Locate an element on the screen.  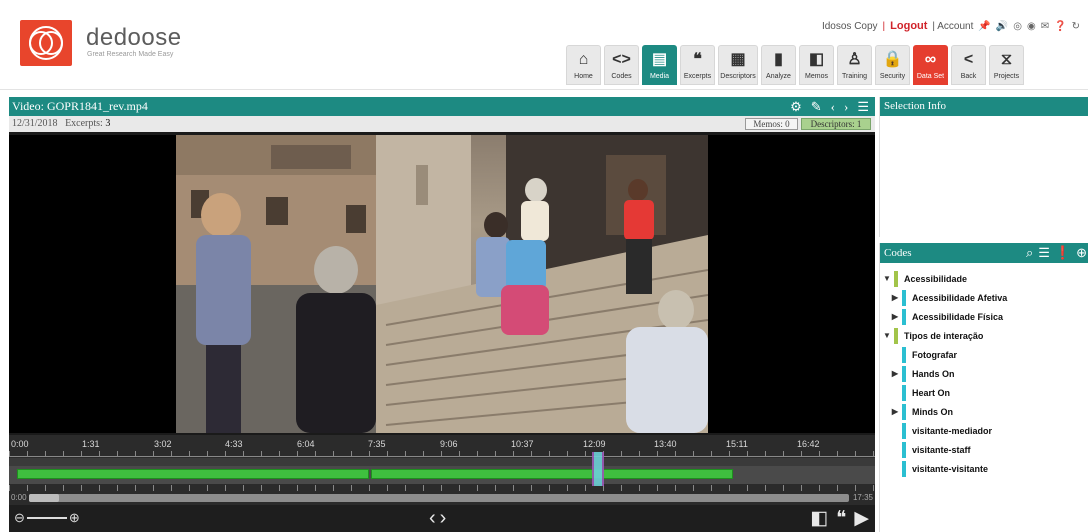
filter-icon: ☰ is located at coordinates (1044, 253).